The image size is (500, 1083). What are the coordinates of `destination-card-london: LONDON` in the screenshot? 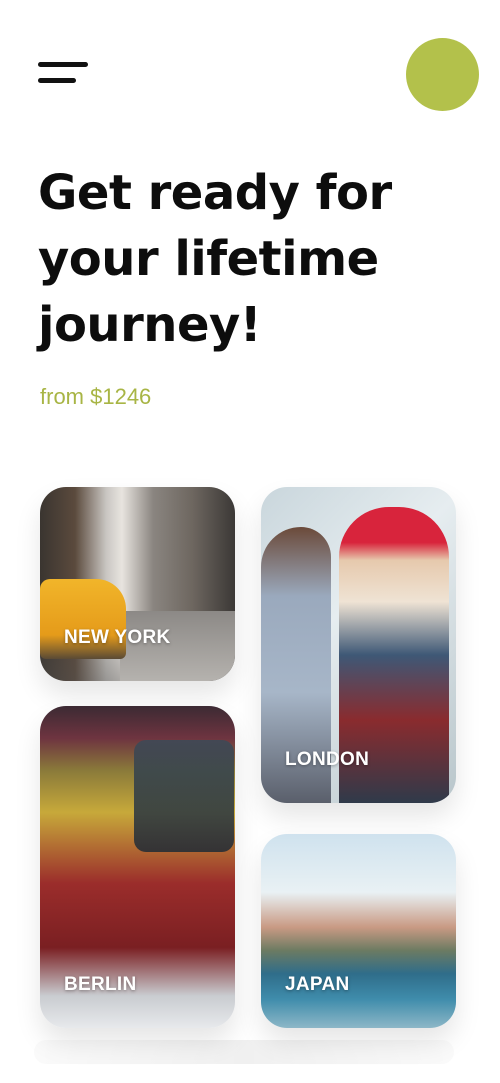 It's located at (358, 645).